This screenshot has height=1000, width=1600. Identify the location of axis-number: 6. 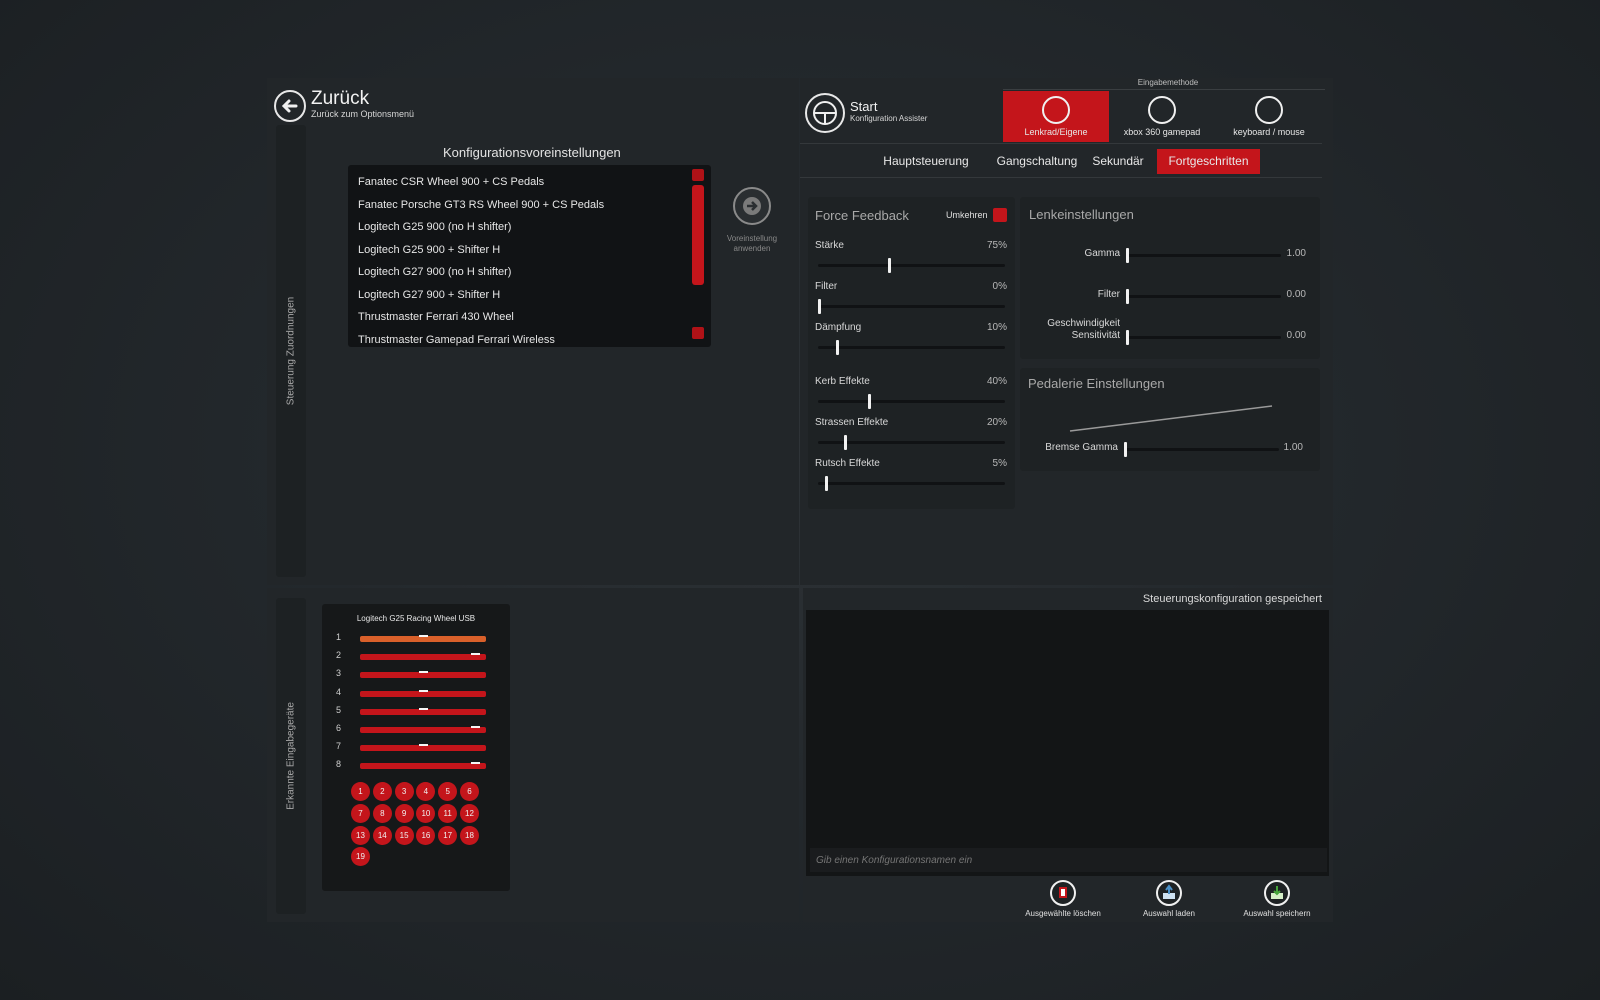
(339, 728).